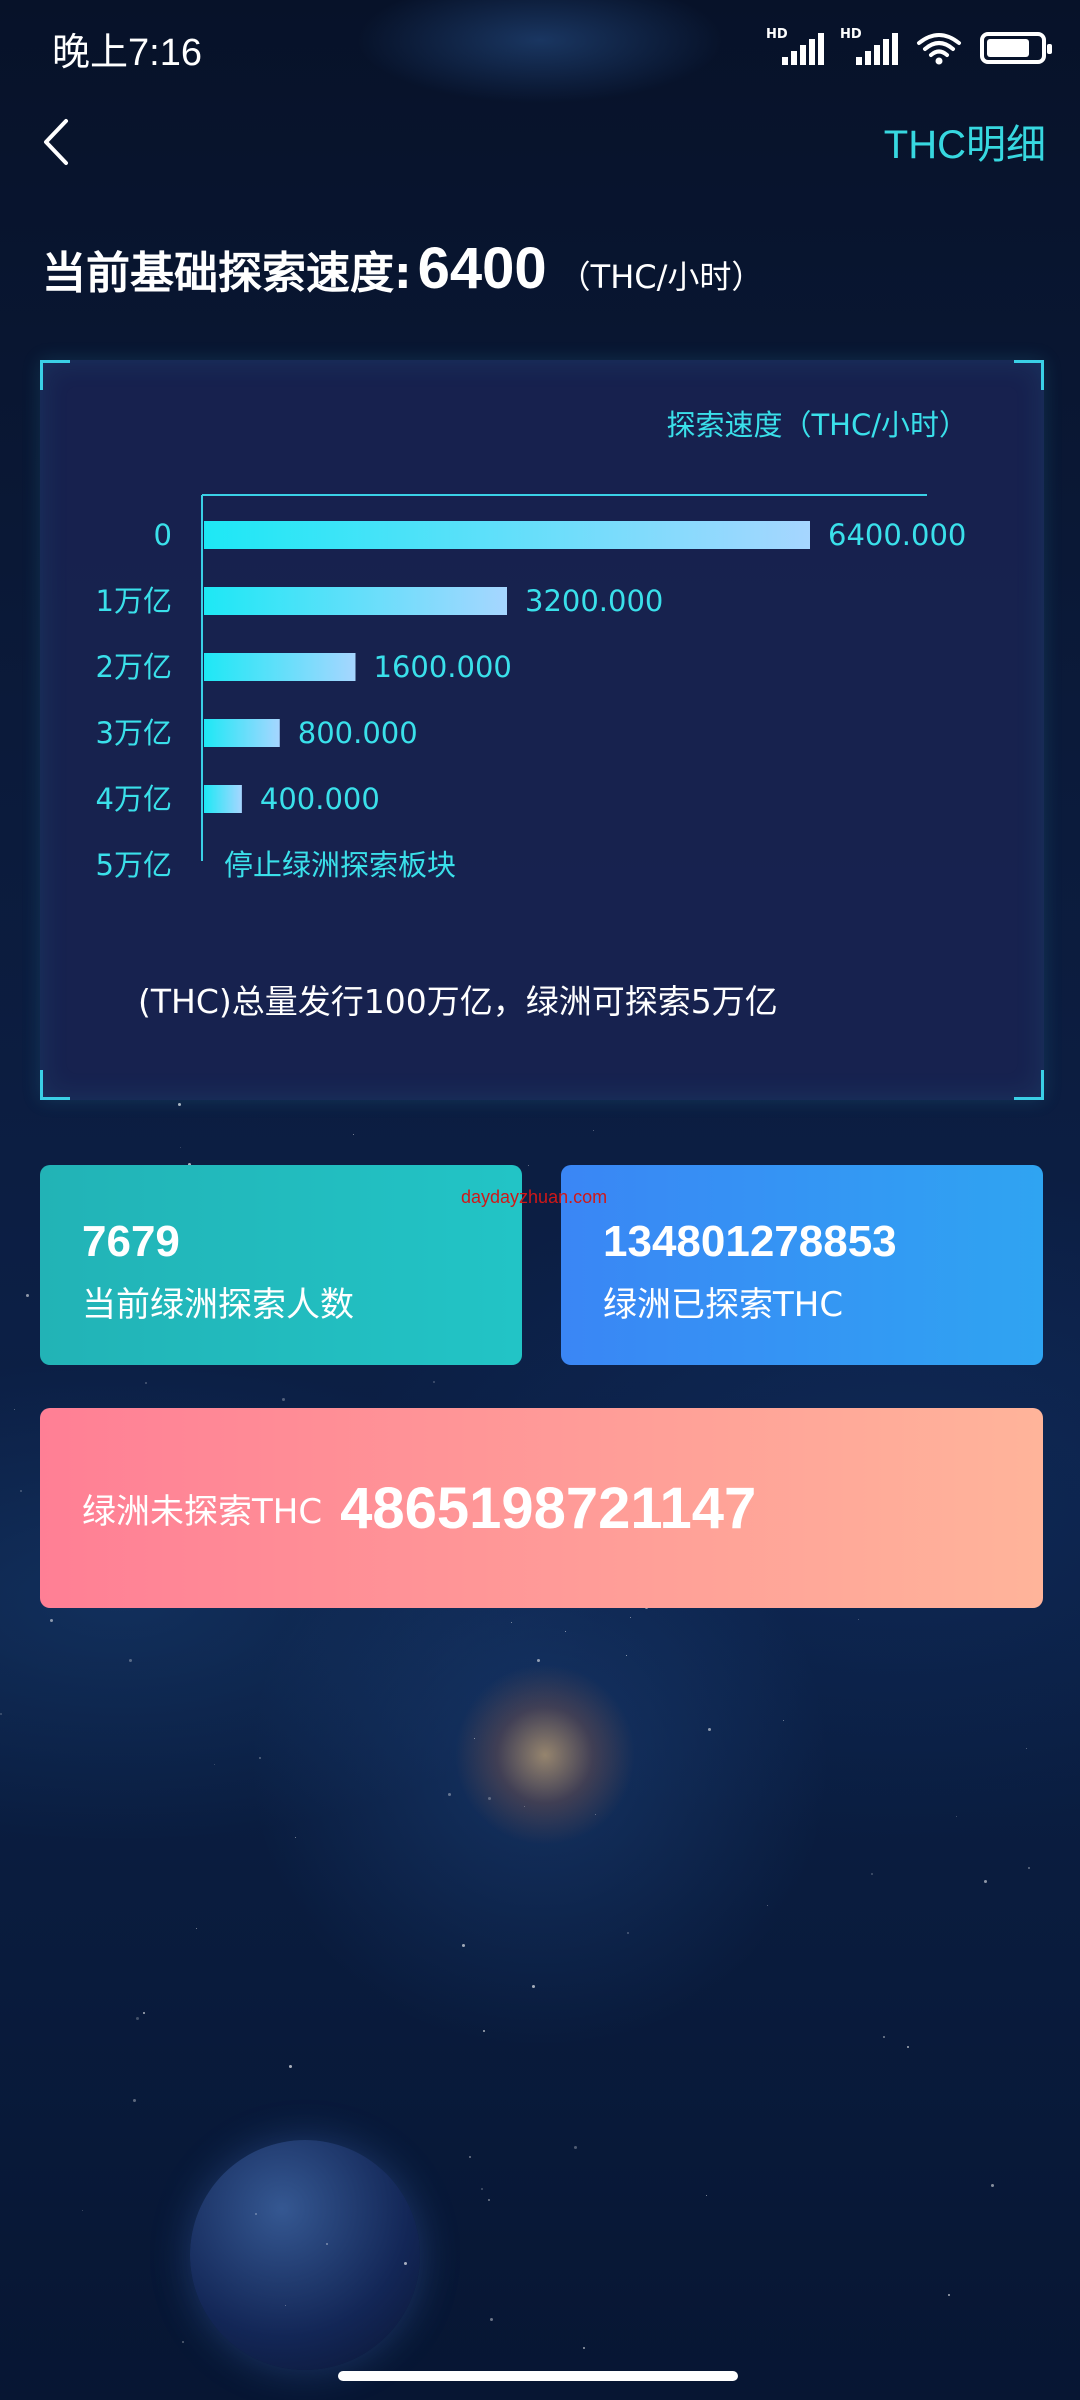  What do you see at coordinates (458, 1001) in the screenshot?
I see `chart-note: (THC)总量发行100万亿，绿洲可探索5万亿` at bounding box center [458, 1001].